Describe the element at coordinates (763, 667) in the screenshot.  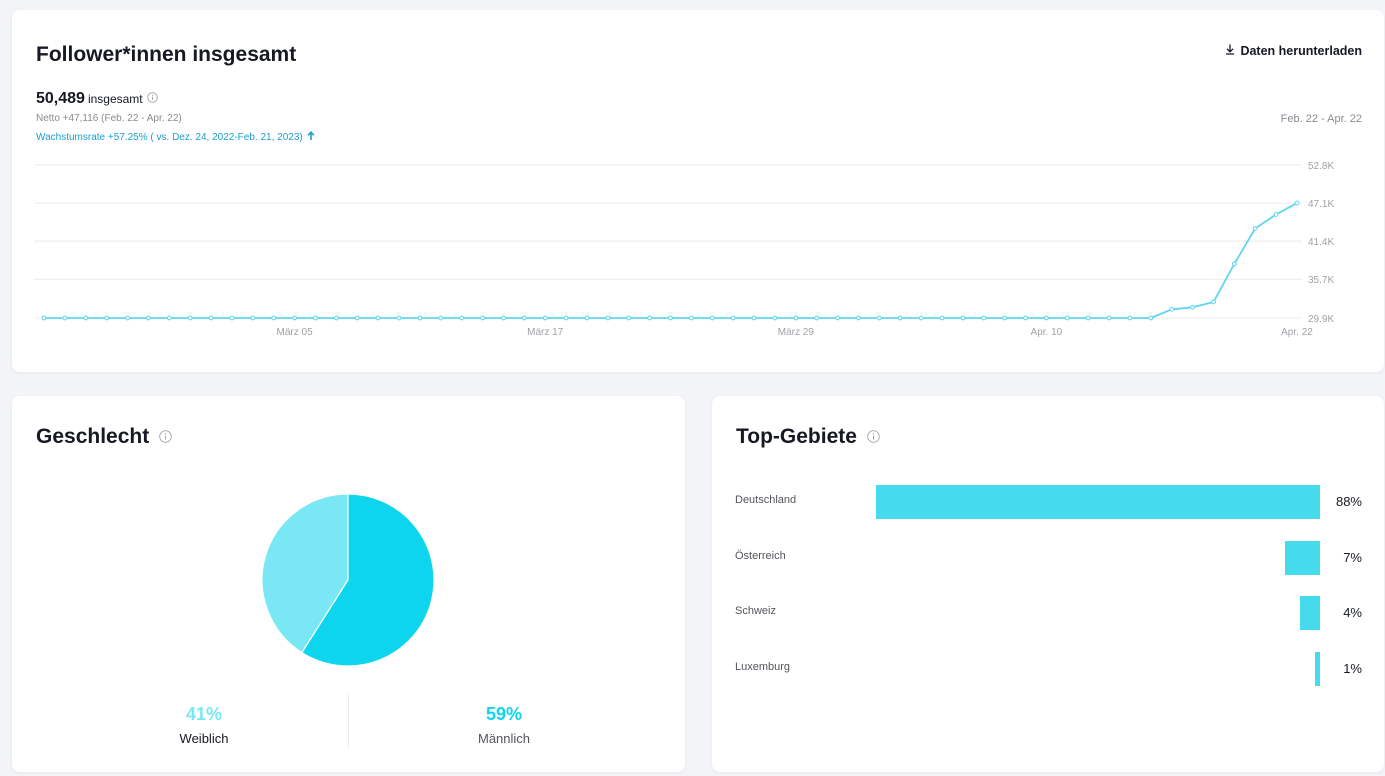
I see `region-name: Luxemburg` at that location.